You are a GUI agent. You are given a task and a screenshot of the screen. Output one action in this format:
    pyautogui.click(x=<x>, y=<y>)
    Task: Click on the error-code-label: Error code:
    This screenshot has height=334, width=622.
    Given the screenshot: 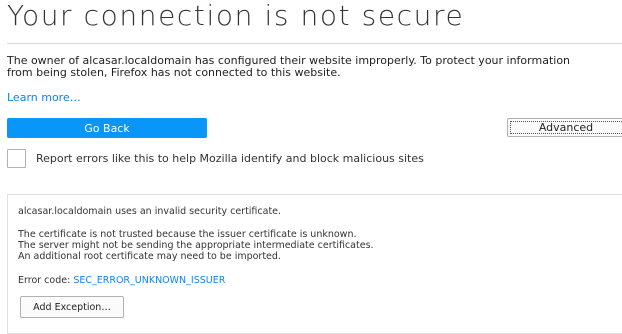 What is the action you would take?
    pyautogui.click(x=44, y=280)
    